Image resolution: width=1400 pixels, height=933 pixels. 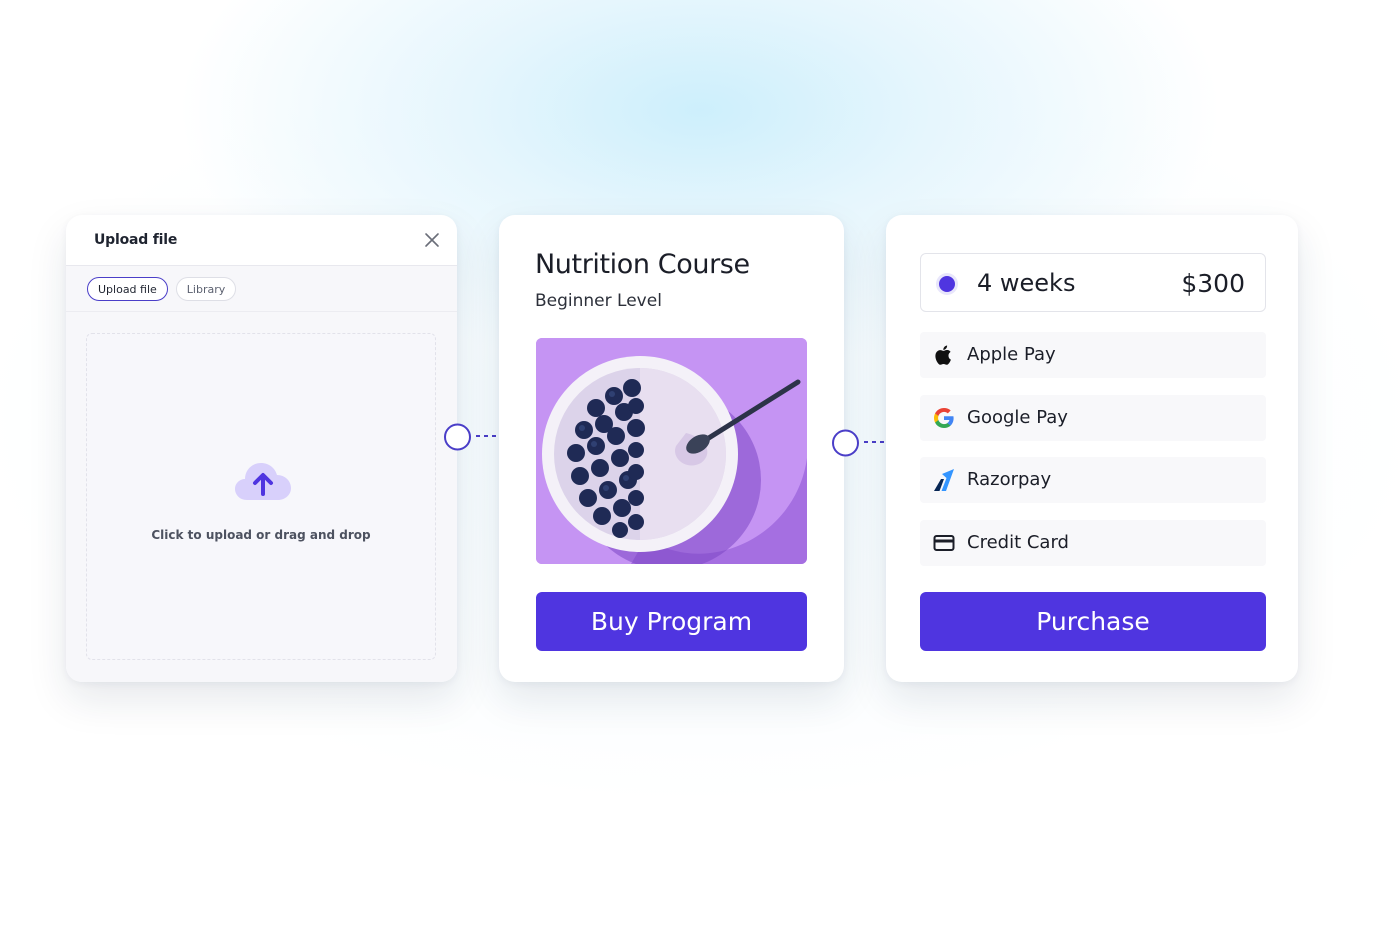 I want to click on payment-option-apple-pay: Apple Pay, so click(x=1093, y=355).